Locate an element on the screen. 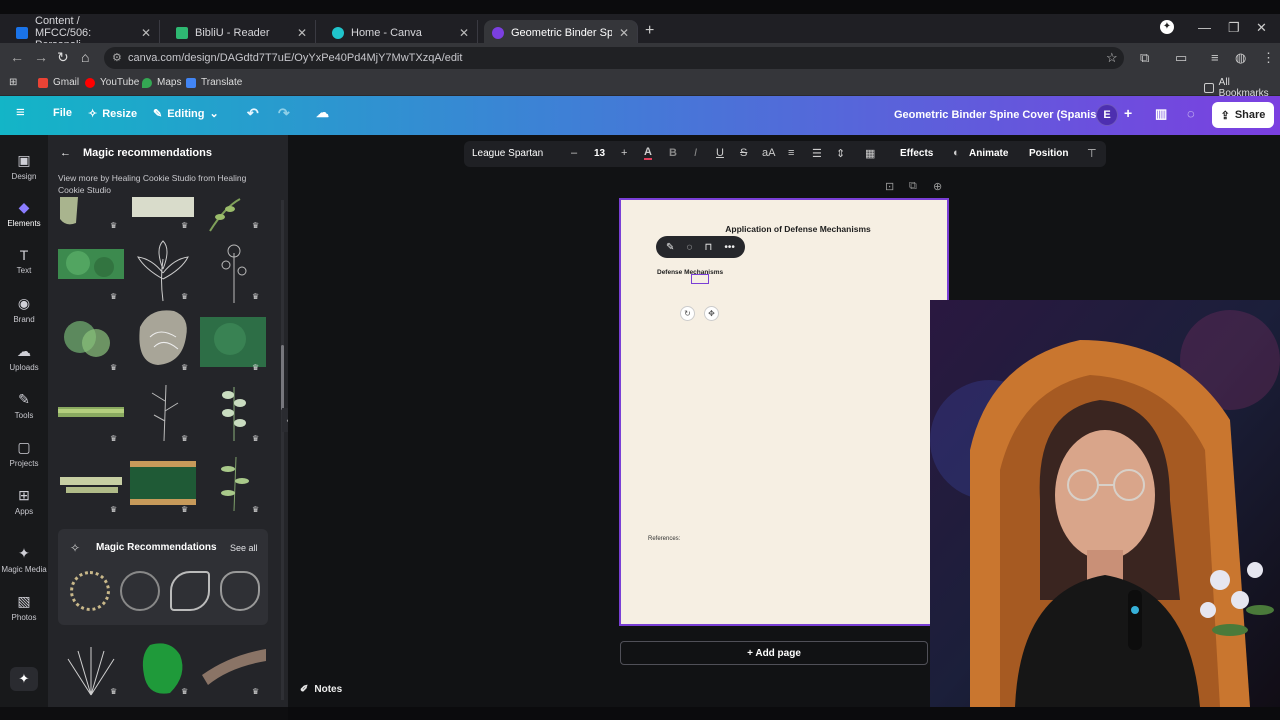 Image resolution: width=1280 pixels, height=720 pixels. duplicate-page-icon: ⧉ is located at coordinates (913, 186).